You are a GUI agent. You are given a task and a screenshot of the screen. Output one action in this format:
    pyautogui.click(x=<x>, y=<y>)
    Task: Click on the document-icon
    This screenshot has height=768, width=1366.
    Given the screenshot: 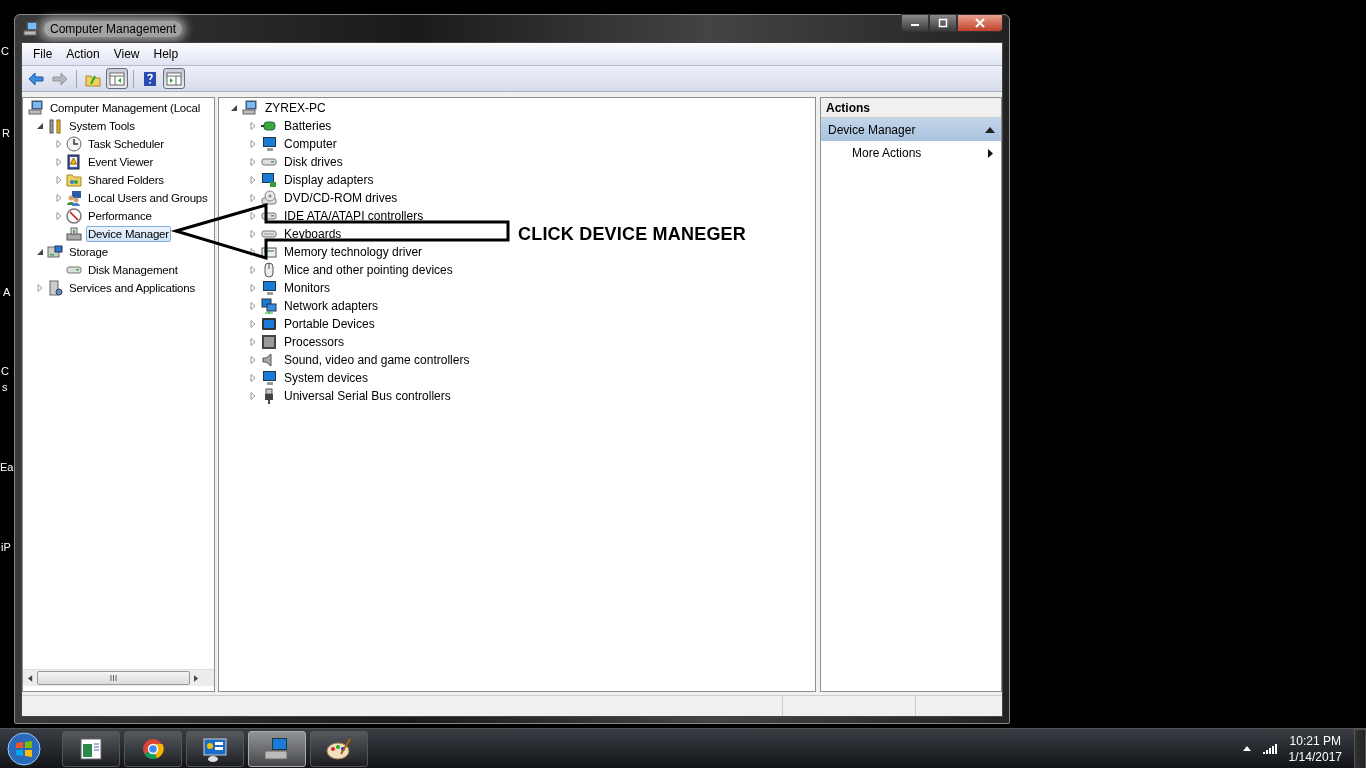 What is the action you would take?
    pyautogui.click(x=91, y=748)
    